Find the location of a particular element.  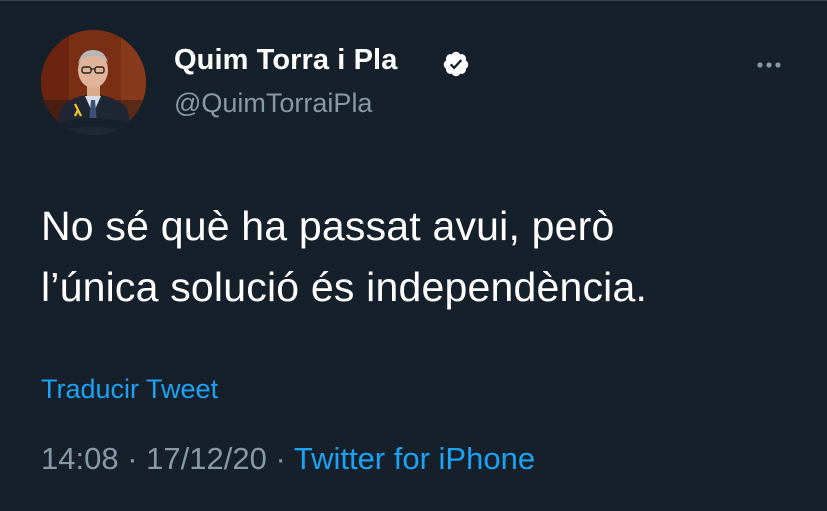

tweet-source-link: Twitter for iPhone is located at coordinates (414, 458).